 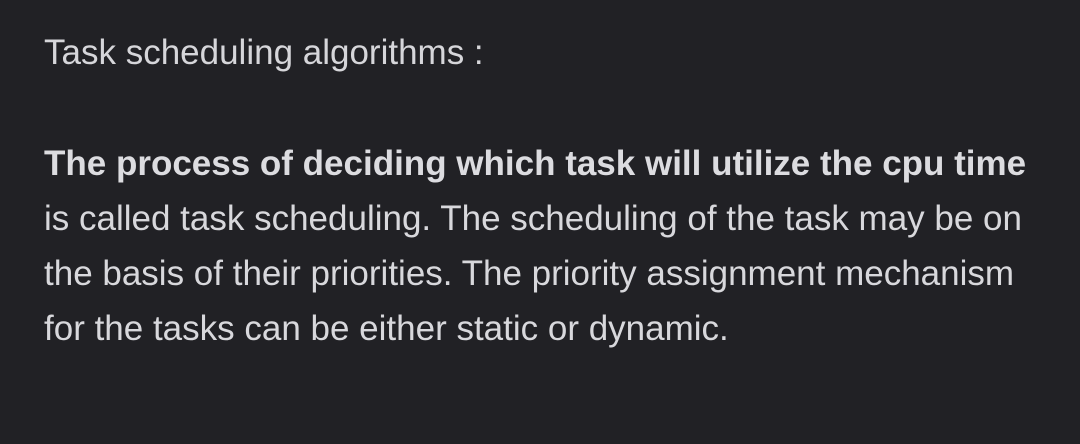 What do you see at coordinates (264, 52) in the screenshot?
I see `section-heading: Task scheduling algorithms :` at bounding box center [264, 52].